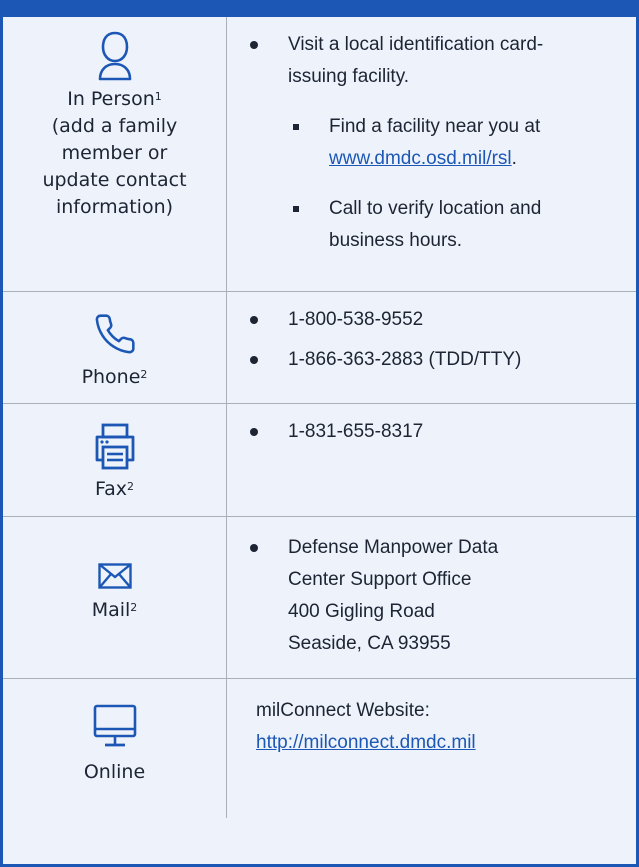 This screenshot has height=867, width=639. Describe the element at coordinates (111, 489) in the screenshot. I see `fax-label: Fax` at that location.